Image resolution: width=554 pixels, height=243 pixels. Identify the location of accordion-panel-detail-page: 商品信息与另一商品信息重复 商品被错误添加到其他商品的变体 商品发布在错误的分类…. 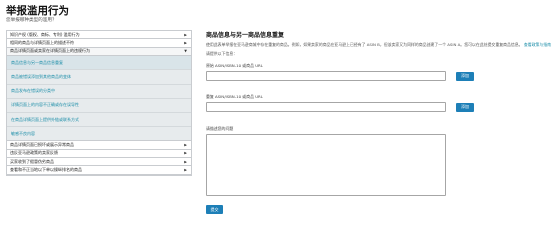
(99, 99).